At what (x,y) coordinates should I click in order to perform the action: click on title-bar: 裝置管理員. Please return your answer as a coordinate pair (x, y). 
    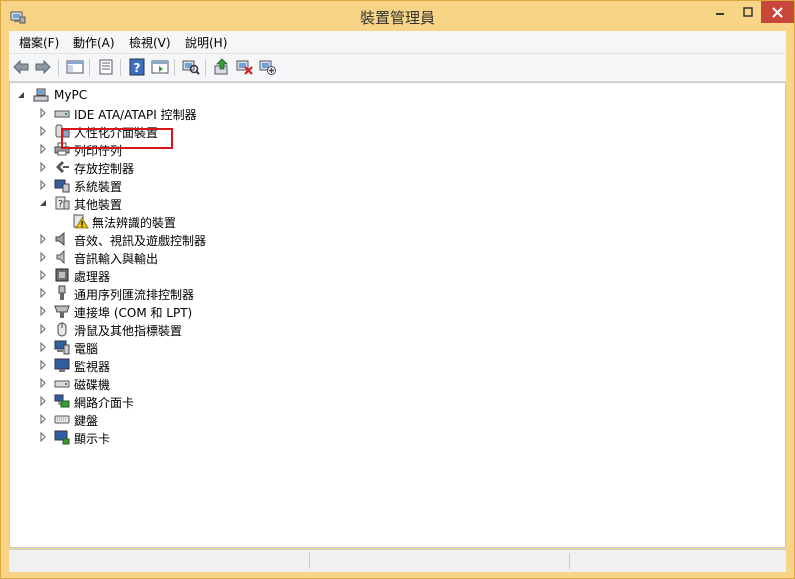
    Looking at the image, I should click on (397, 16).